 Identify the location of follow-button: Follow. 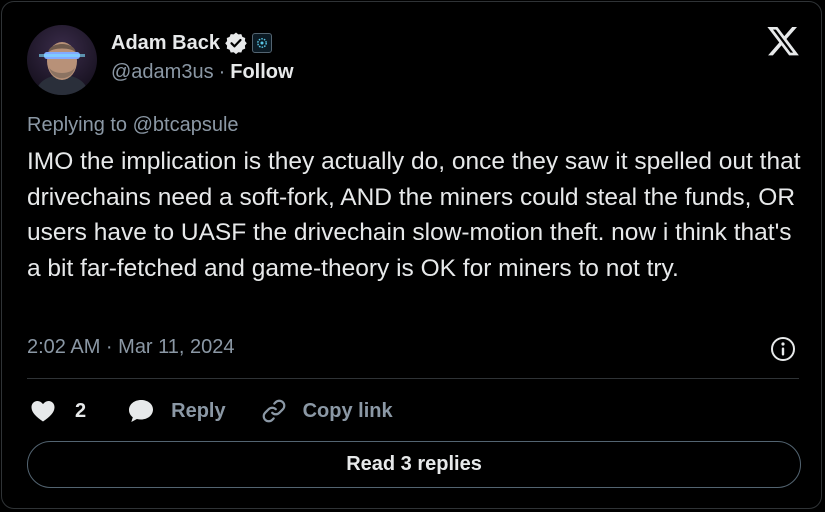
(261, 72).